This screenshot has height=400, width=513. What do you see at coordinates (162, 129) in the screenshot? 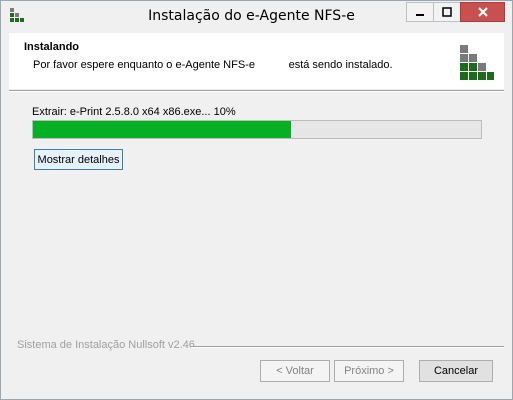
I see `progress-fill` at bounding box center [162, 129].